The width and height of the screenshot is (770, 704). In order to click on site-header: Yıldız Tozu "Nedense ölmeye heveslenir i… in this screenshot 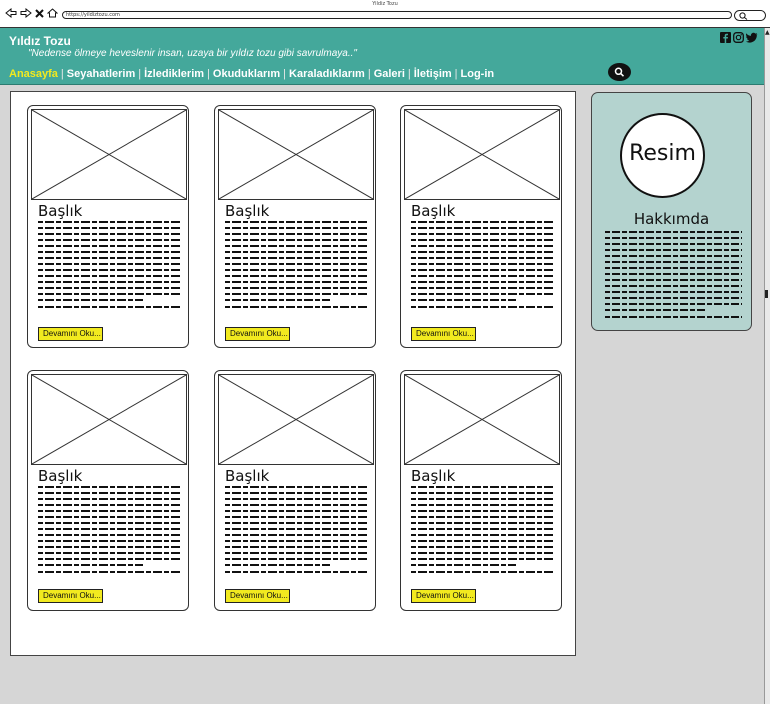, I will do `click(382, 56)`.